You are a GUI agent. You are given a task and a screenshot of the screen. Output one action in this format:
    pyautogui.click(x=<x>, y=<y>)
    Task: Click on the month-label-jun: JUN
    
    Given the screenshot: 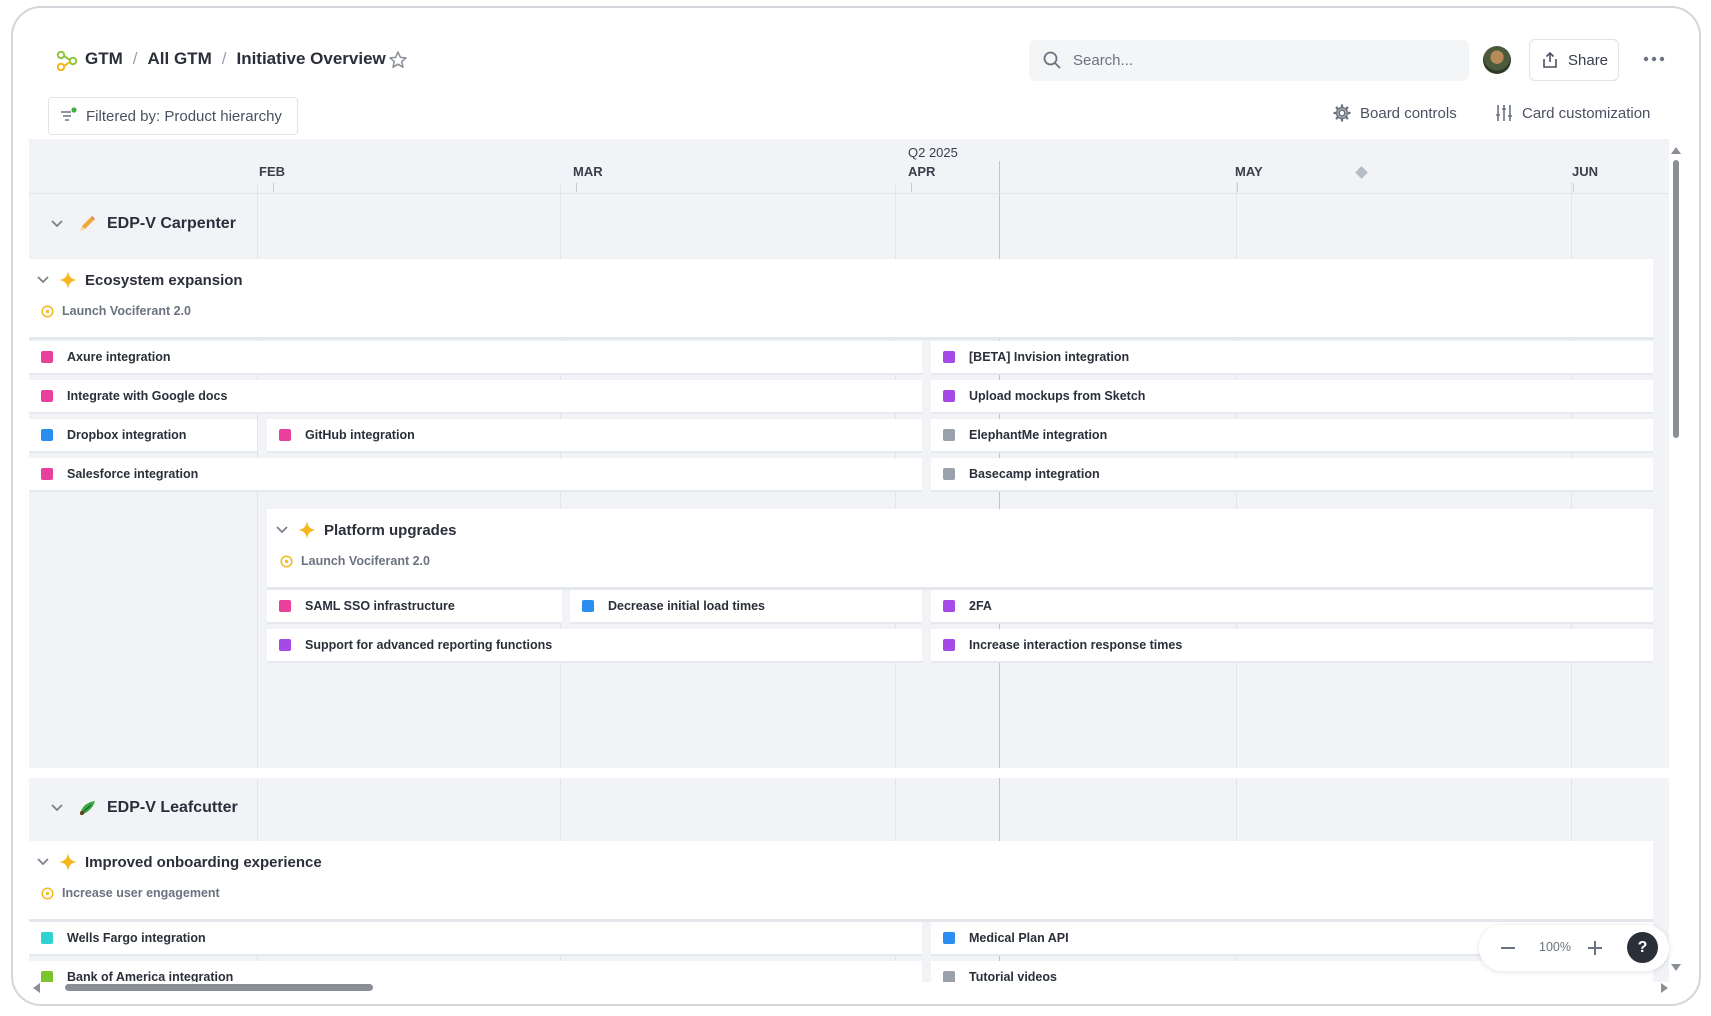 What is the action you would take?
    pyautogui.click(x=1585, y=171)
    